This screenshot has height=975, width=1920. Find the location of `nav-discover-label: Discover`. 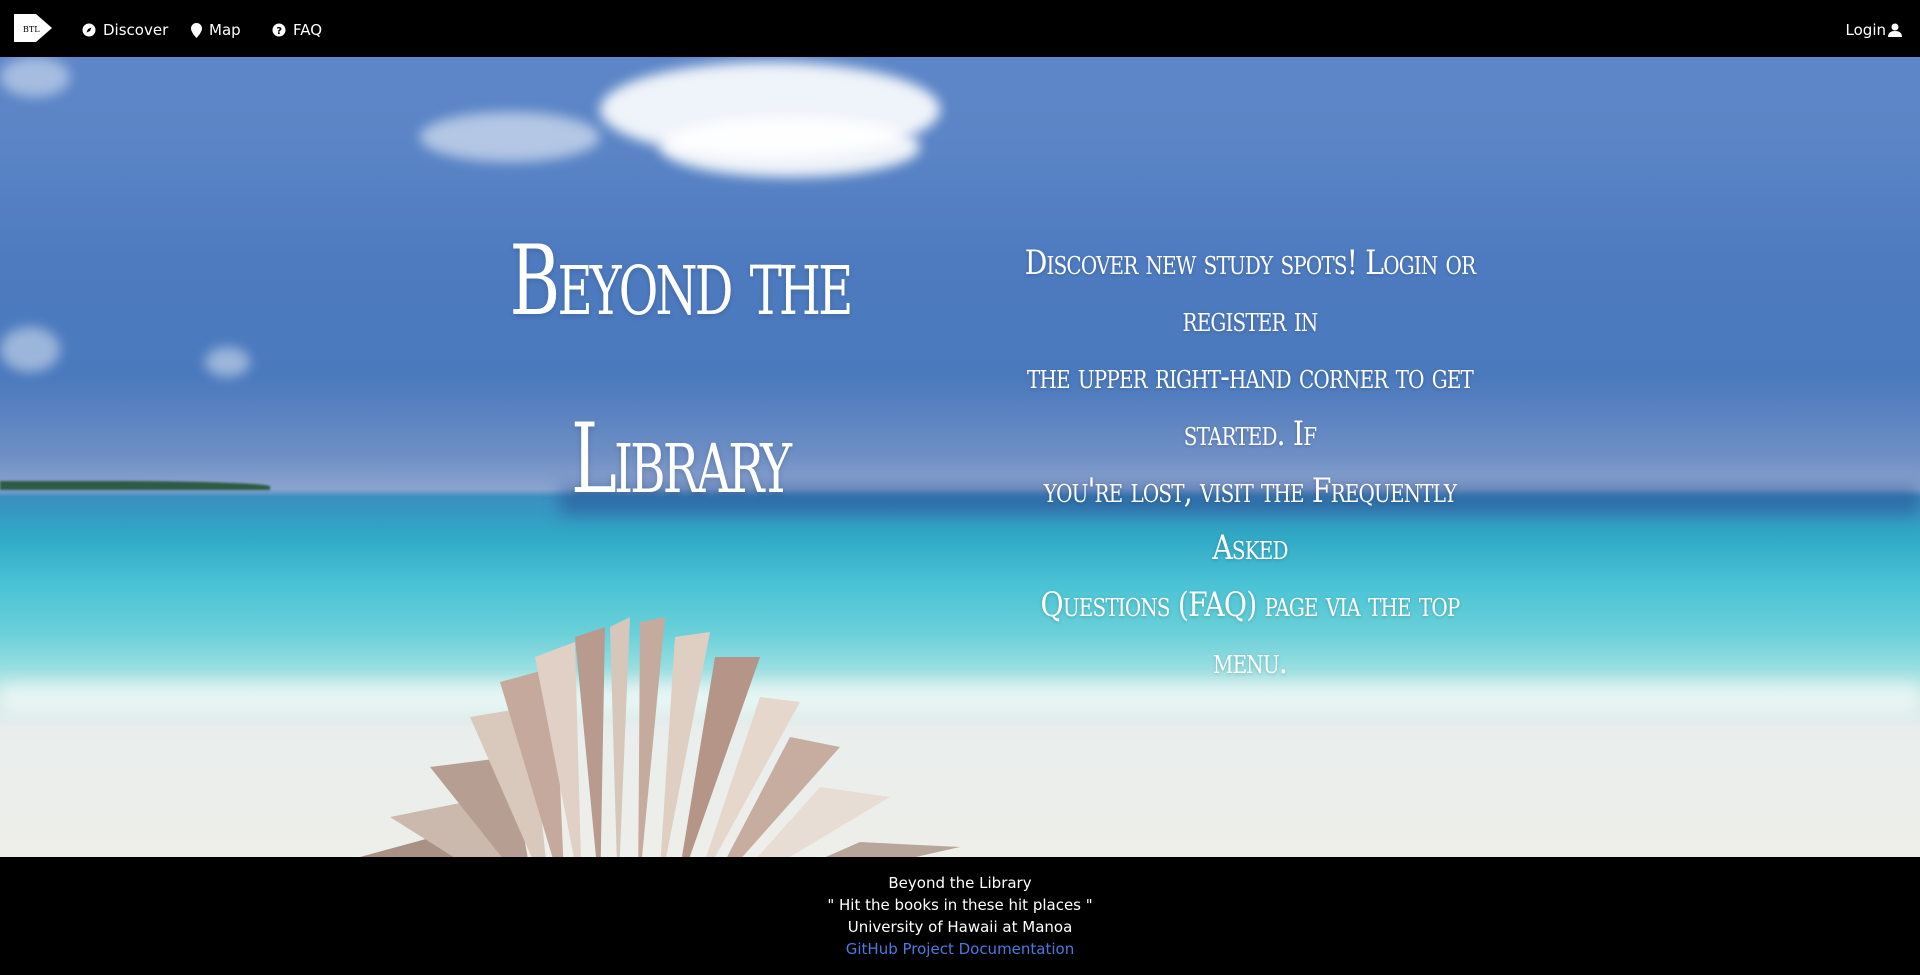

nav-discover-label: Discover is located at coordinates (136, 30).